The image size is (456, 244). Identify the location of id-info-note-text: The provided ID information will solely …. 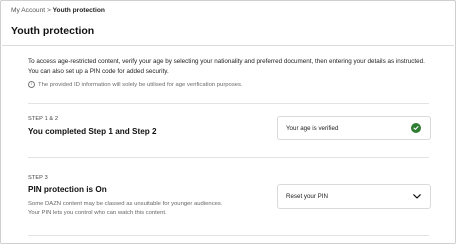
(140, 84).